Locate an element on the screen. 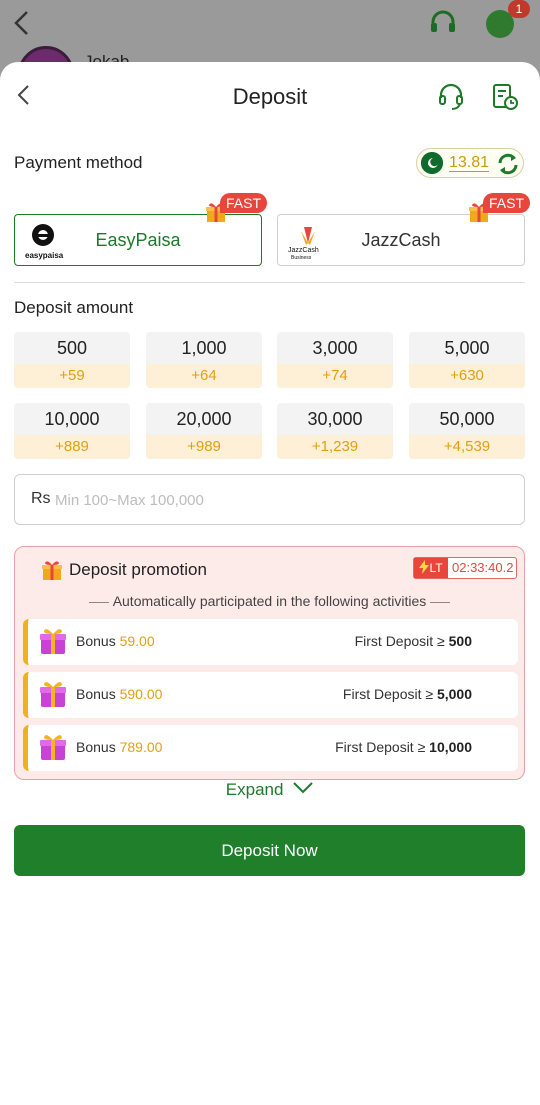  activity-rule: First Deposit ≥ 500 is located at coordinates (413, 641).